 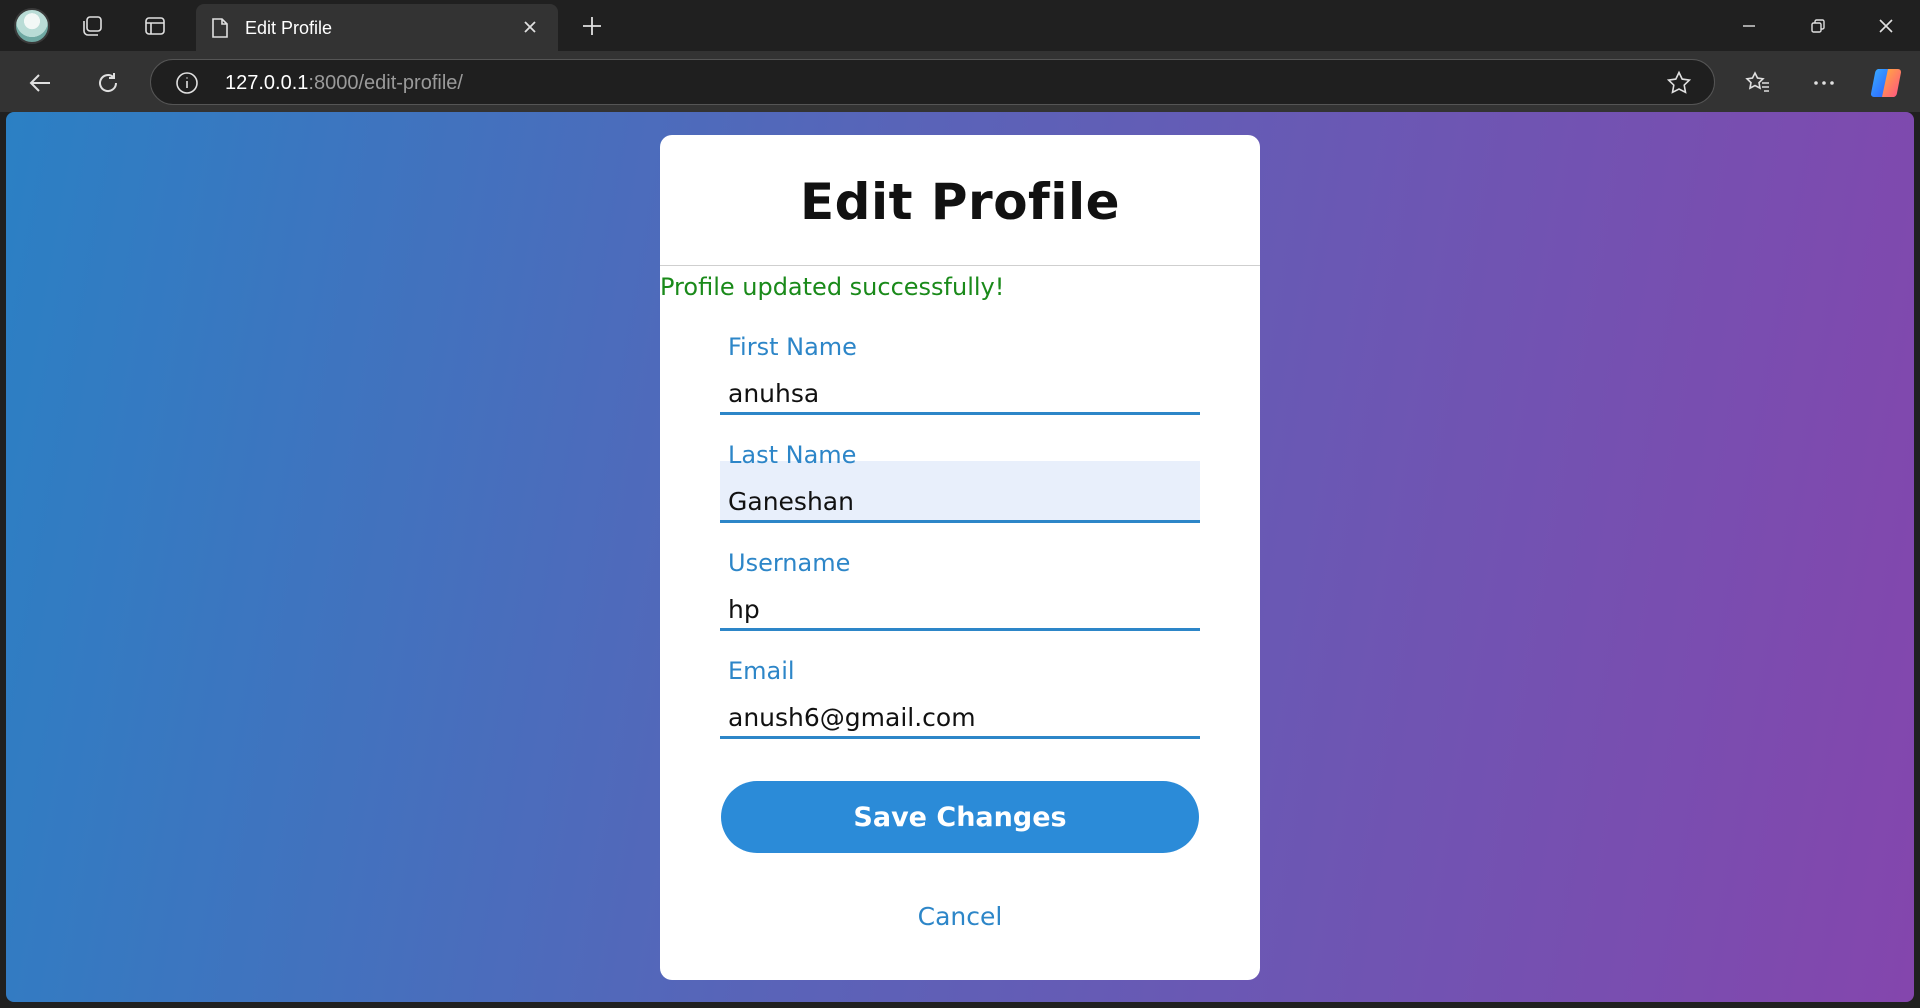 What do you see at coordinates (592, 26) in the screenshot?
I see `new-tab-icon` at bounding box center [592, 26].